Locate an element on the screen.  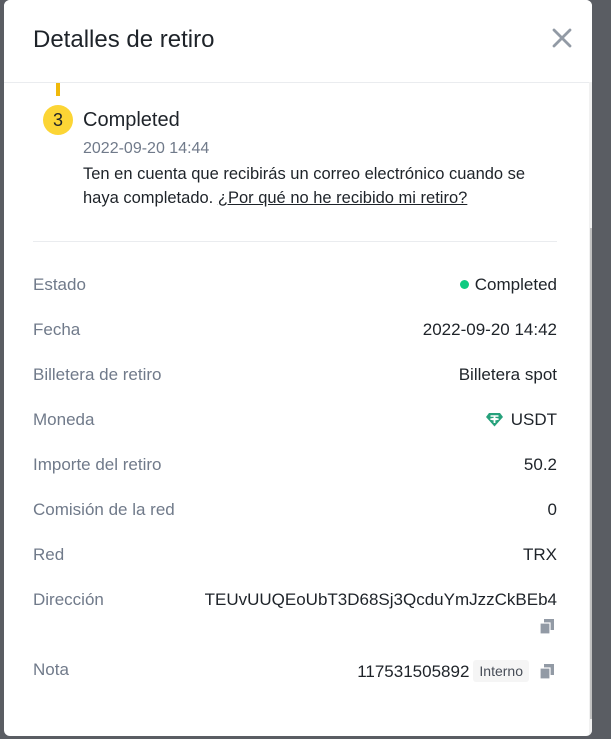
billetera-value: Billetera spot is located at coordinates (507, 374).